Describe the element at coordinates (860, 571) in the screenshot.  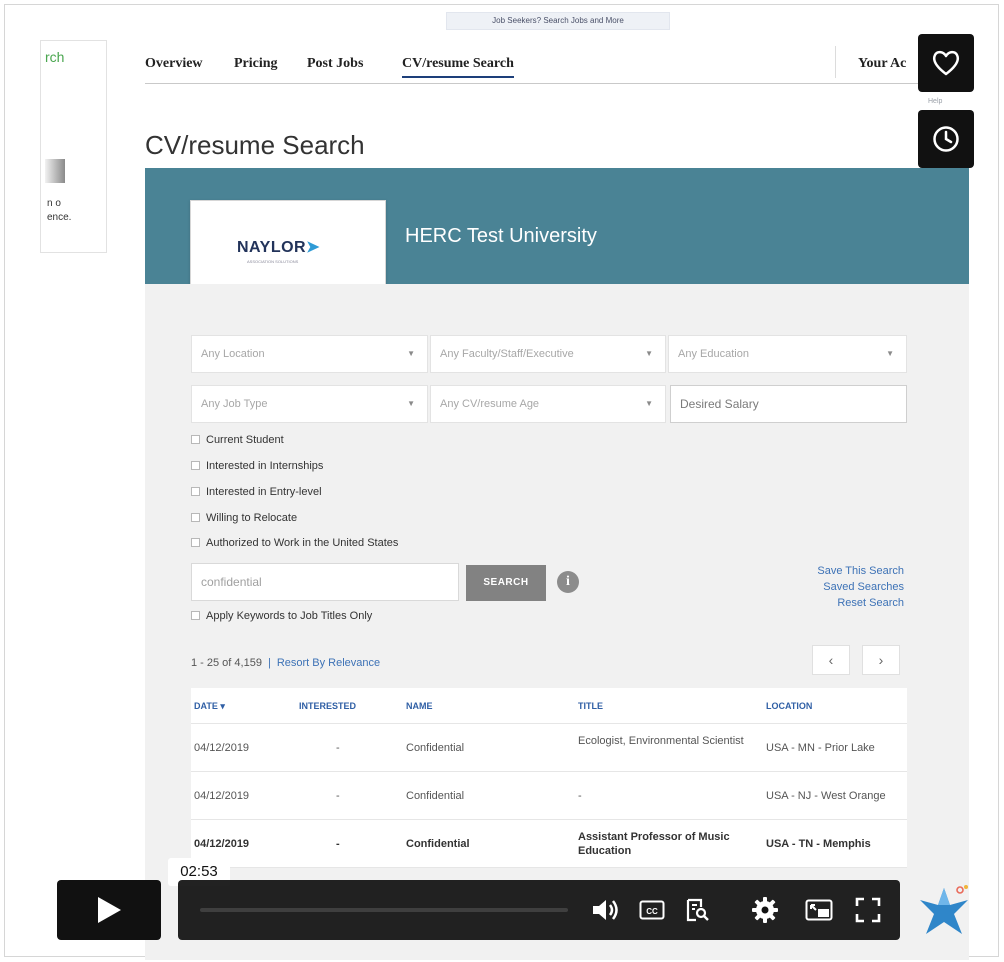
I see `save-search-link: Save This Search` at that location.